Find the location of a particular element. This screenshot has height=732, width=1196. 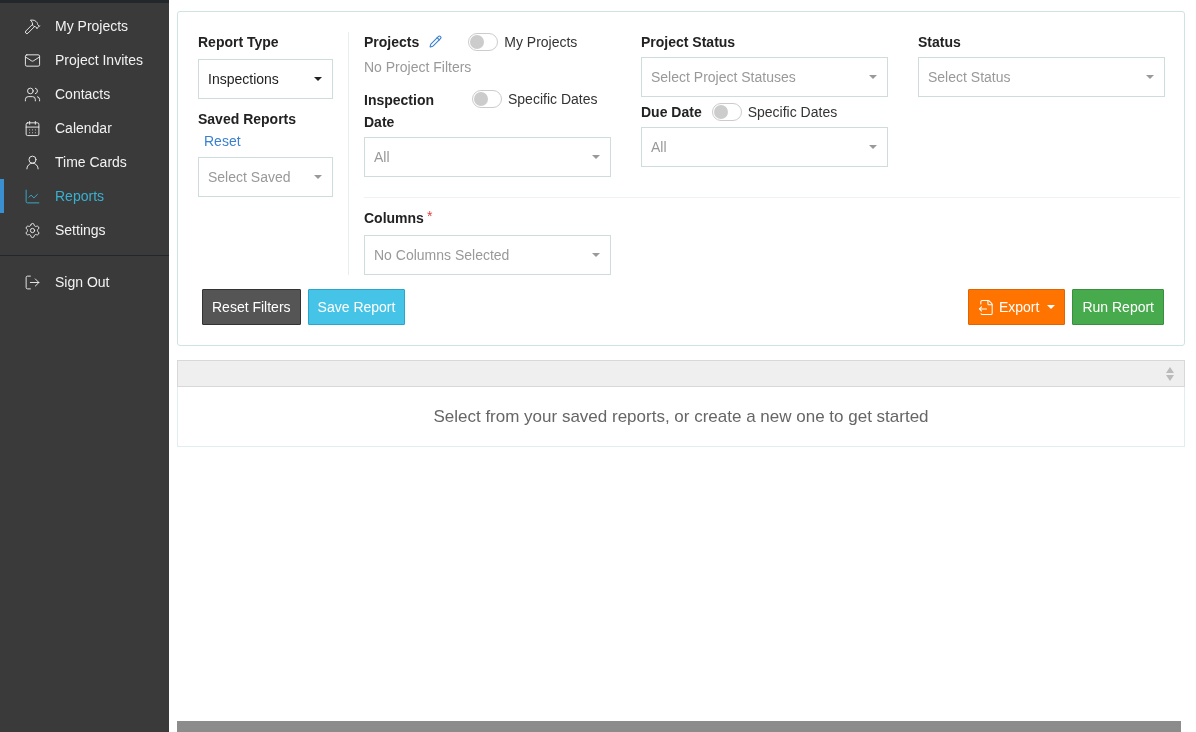

sort-icon is located at coordinates (1170, 373).